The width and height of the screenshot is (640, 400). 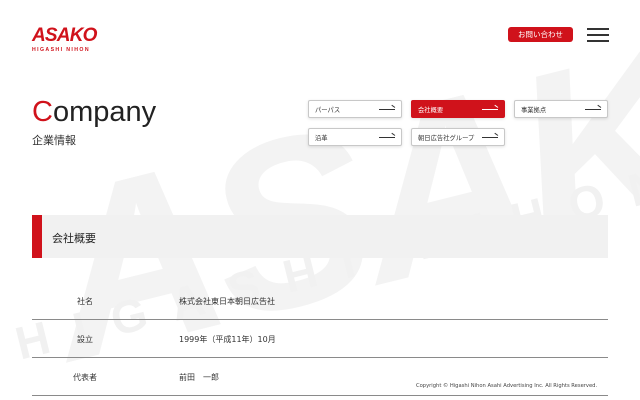 I want to click on page-title-initial: C, so click(x=42, y=112).